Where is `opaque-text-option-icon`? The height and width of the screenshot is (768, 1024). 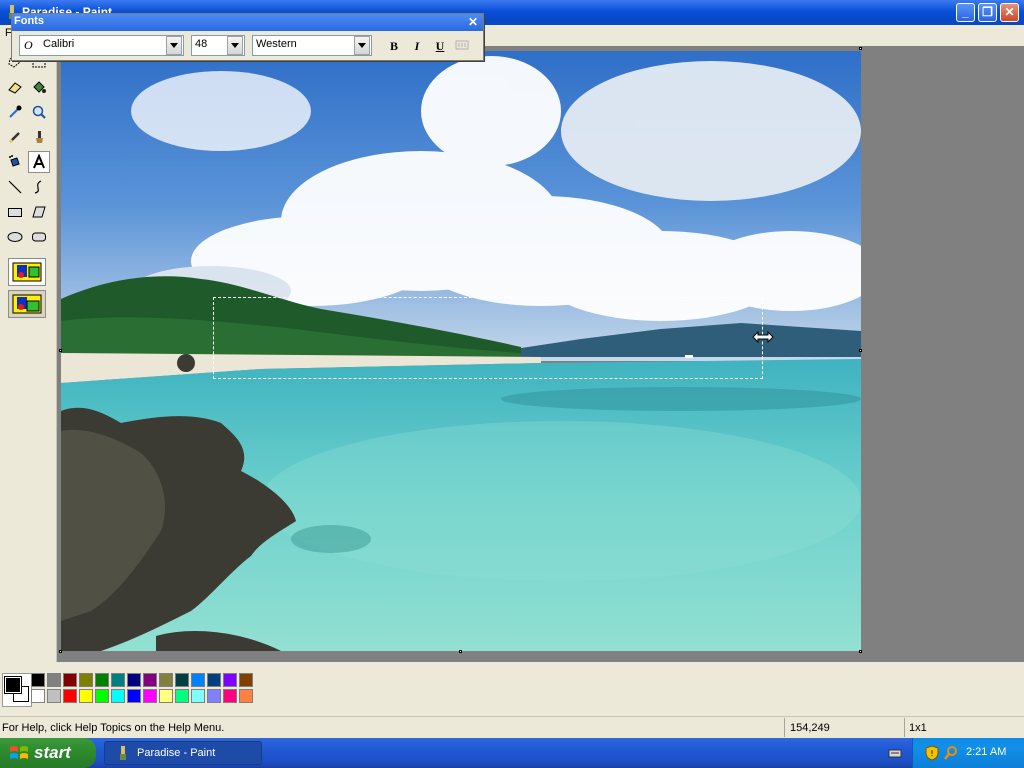
opaque-text-option-icon is located at coordinates (27, 272).